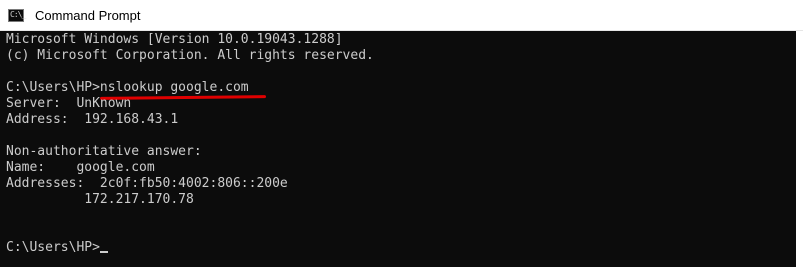 This screenshot has width=803, height=267. What do you see at coordinates (80, 167) in the screenshot?
I see `name-line: Name: google.com` at bounding box center [80, 167].